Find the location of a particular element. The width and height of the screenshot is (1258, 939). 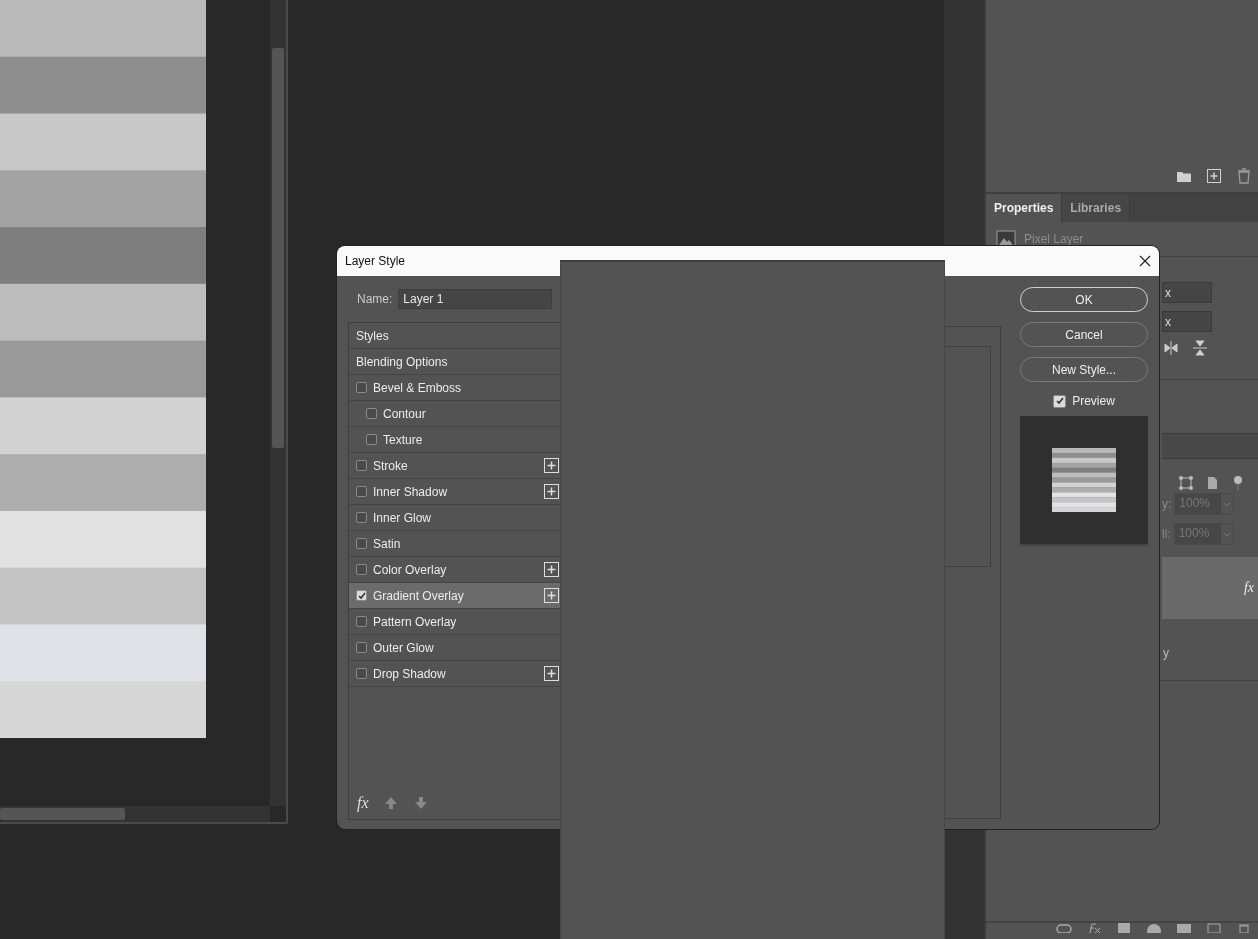

panel-tab: Properties is located at coordinates (1024, 208).